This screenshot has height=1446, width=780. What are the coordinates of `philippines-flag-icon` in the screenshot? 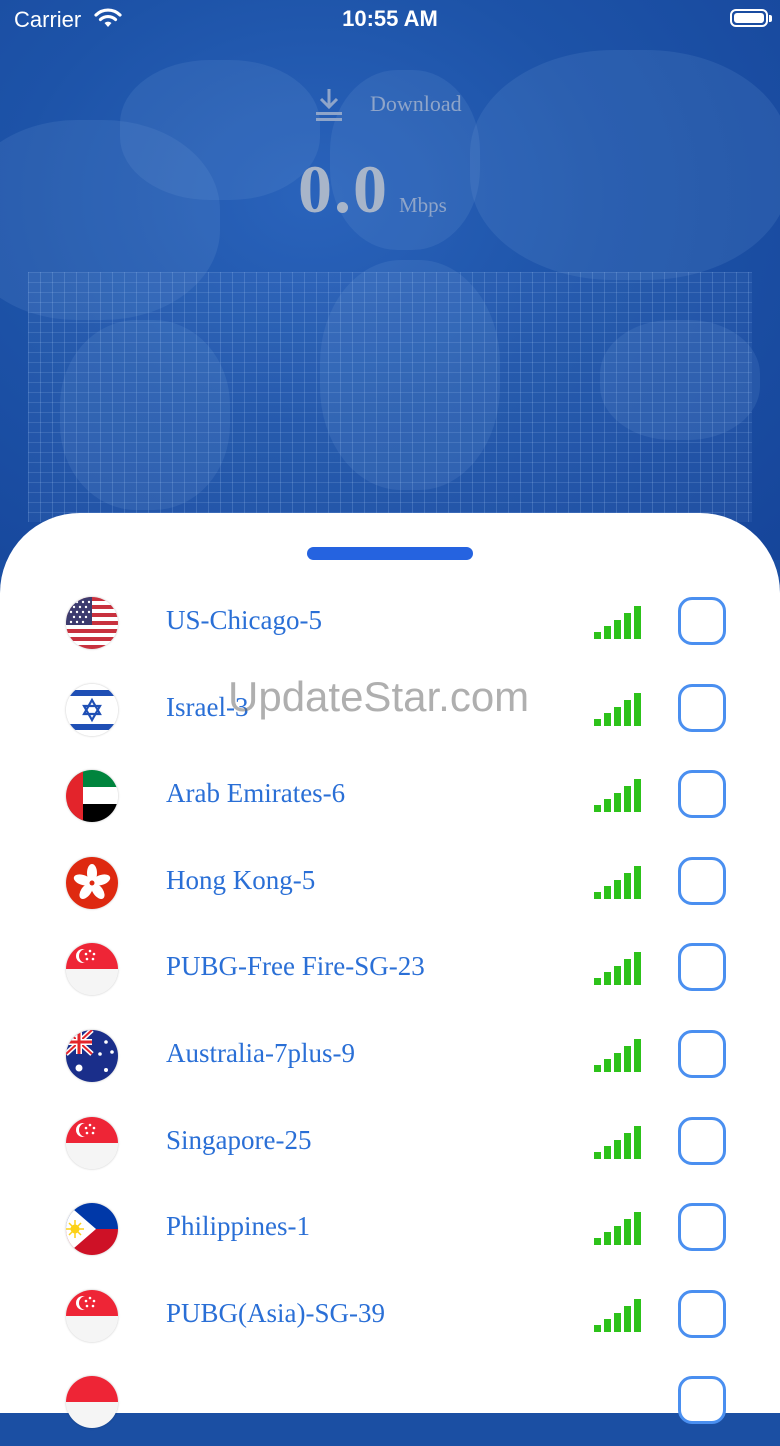 It's located at (92, 1229).